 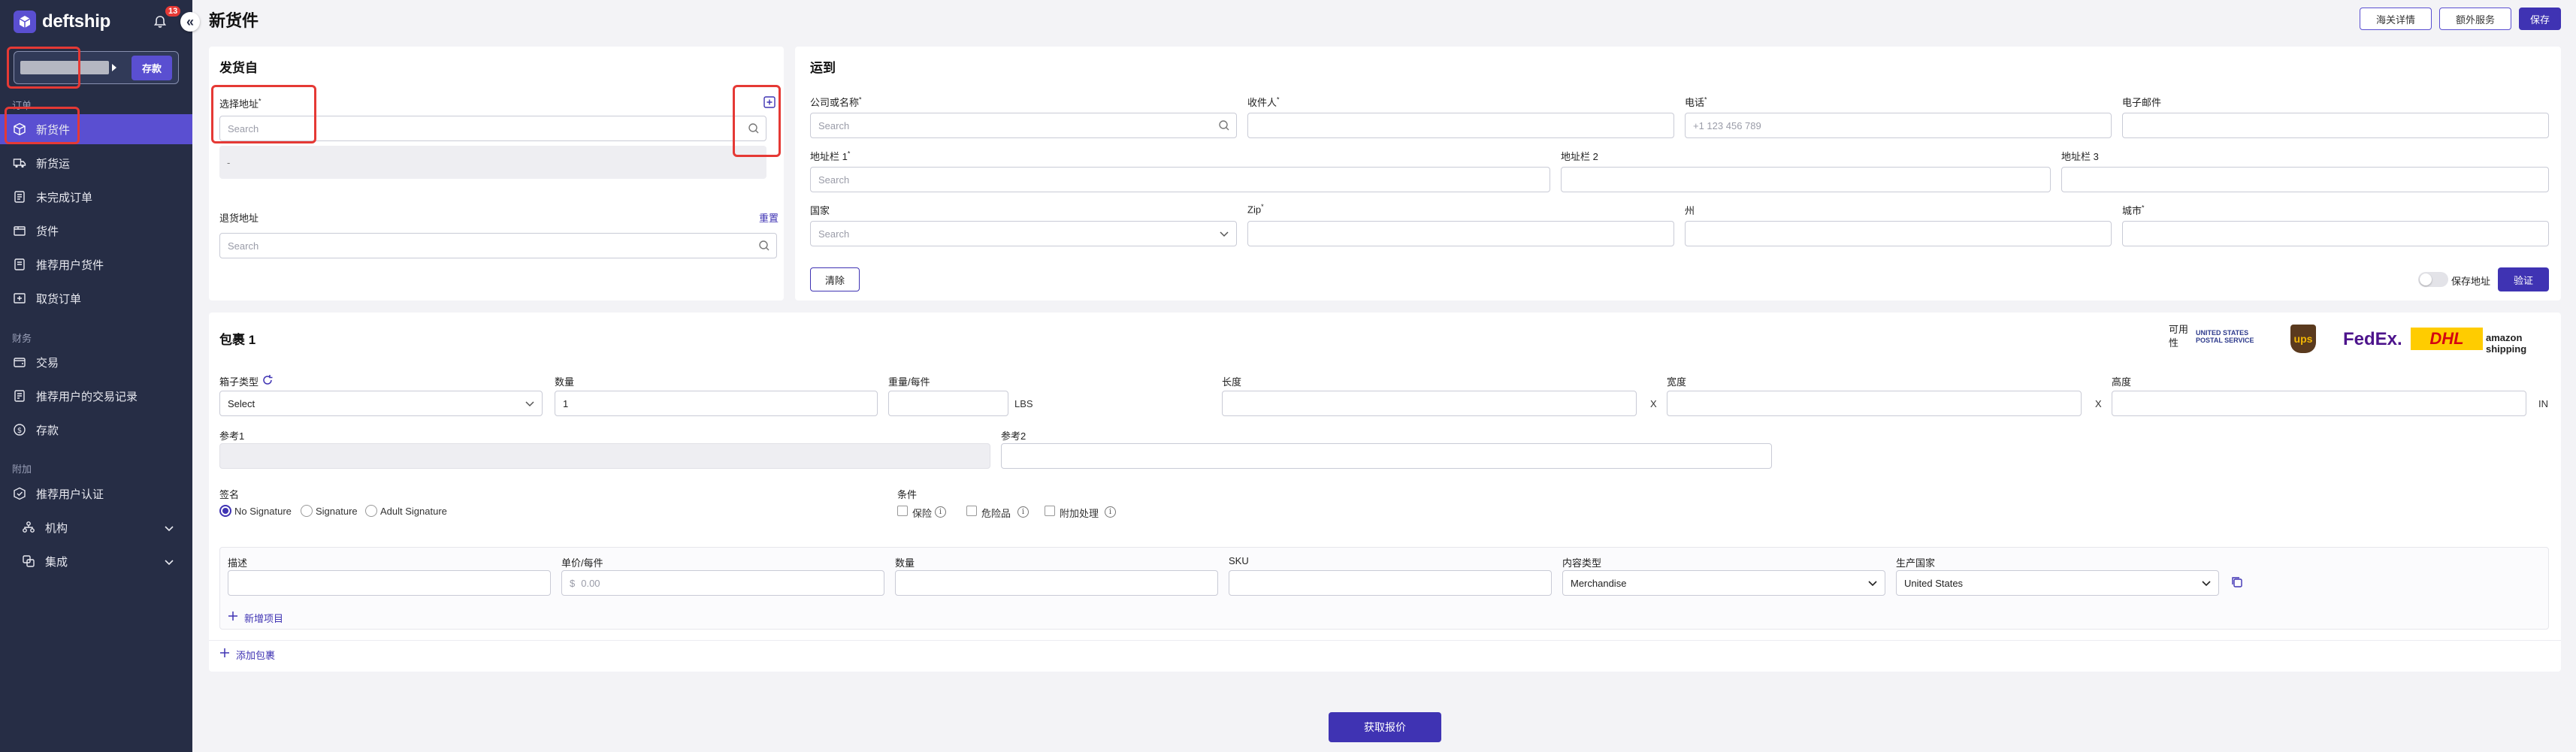 What do you see at coordinates (22, 105) in the screenshot?
I see `section-label-orders: 订单` at bounding box center [22, 105].